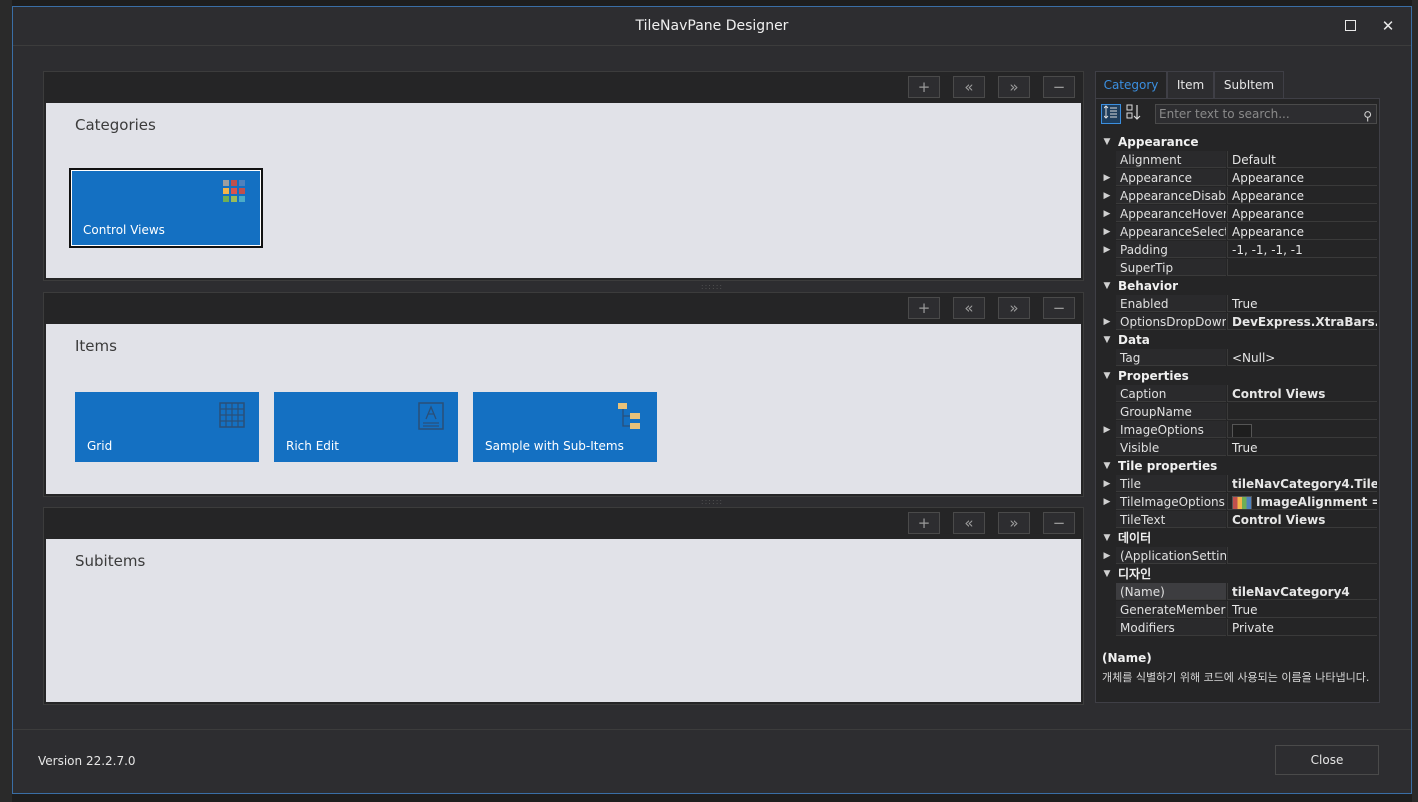  I want to click on title-bar: TileNavPane Designer ✕, so click(712, 26).